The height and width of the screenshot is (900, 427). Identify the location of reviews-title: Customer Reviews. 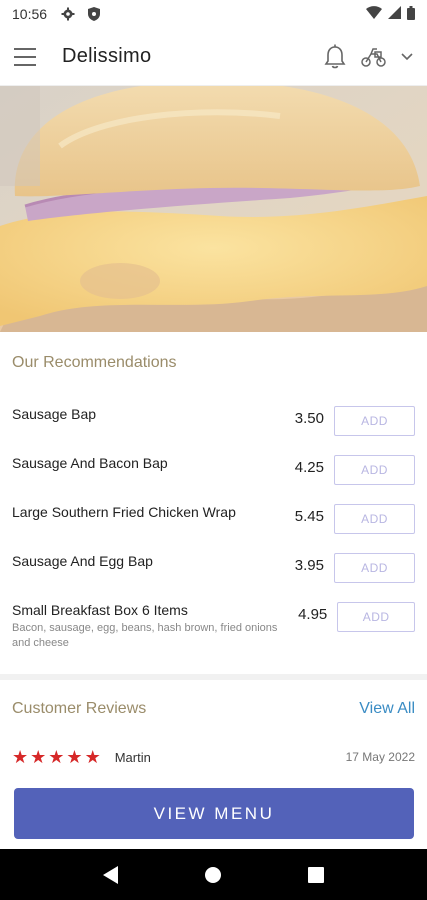
(79, 708).